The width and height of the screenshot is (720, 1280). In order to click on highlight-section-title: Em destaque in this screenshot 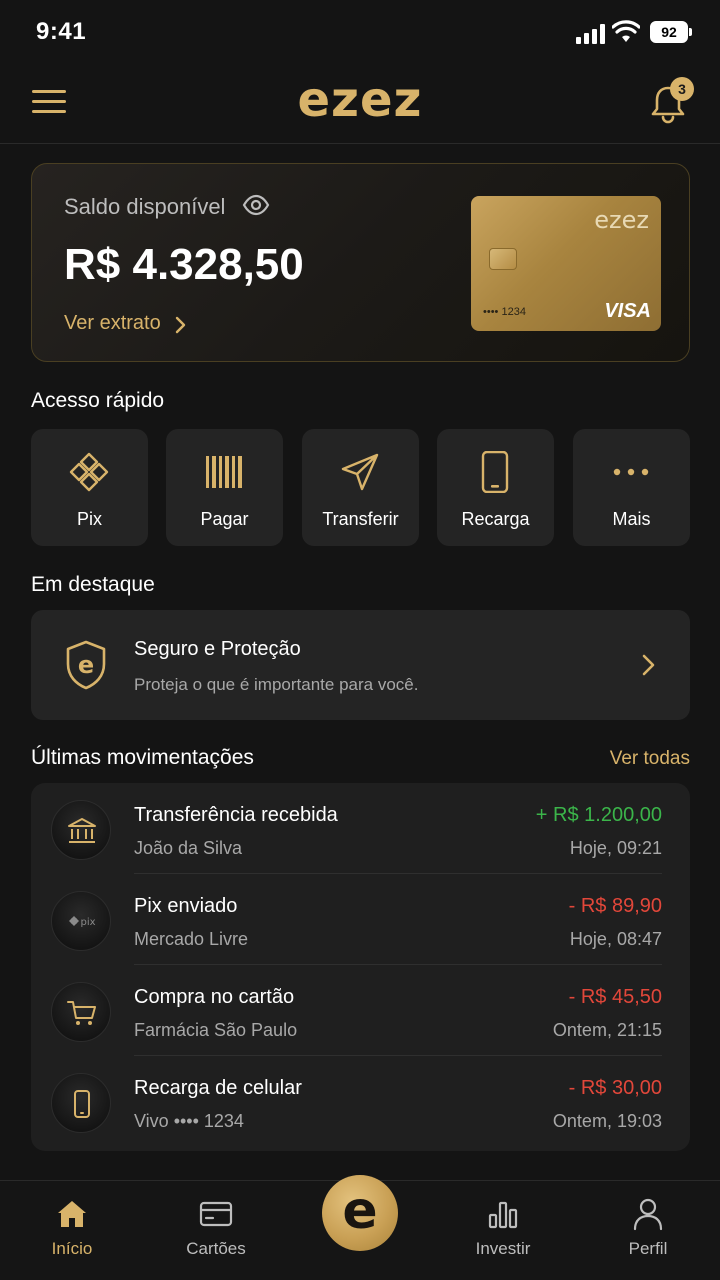, I will do `click(93, 584)`.